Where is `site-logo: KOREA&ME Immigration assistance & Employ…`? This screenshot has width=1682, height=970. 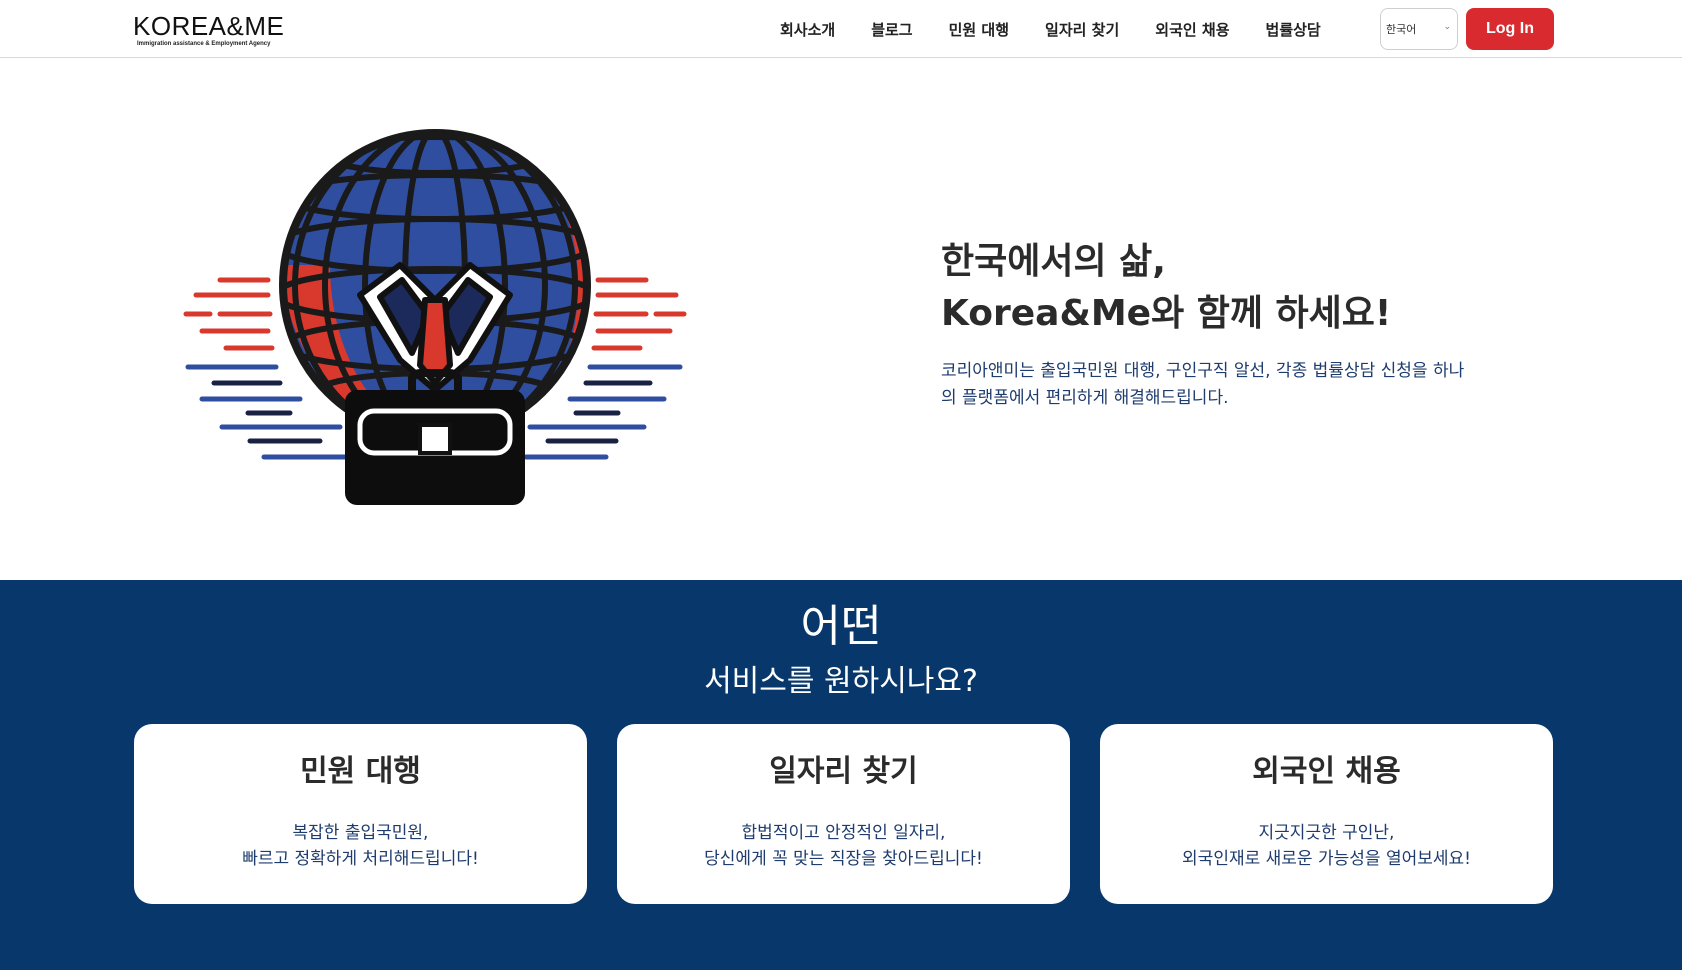
site-logo: KOREA&ME Immigration assistance & Employ… is located at coordinates (208, 30).